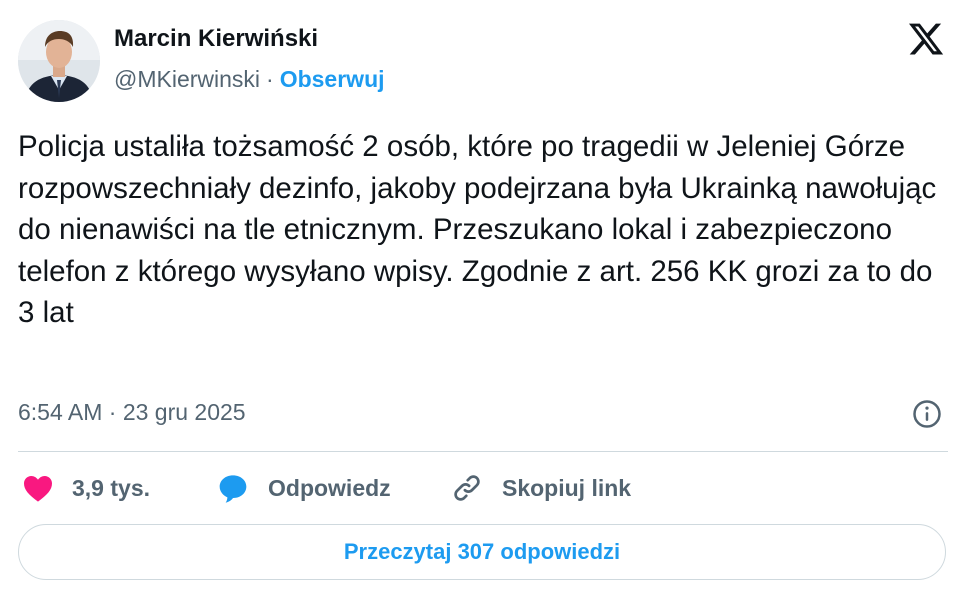 The height and width of the screenshot is (604, 972). What do you see at coordinates (233, 489) in the screenshot?
I see `speech-bubble-icon` at bounding box center [233, 489].